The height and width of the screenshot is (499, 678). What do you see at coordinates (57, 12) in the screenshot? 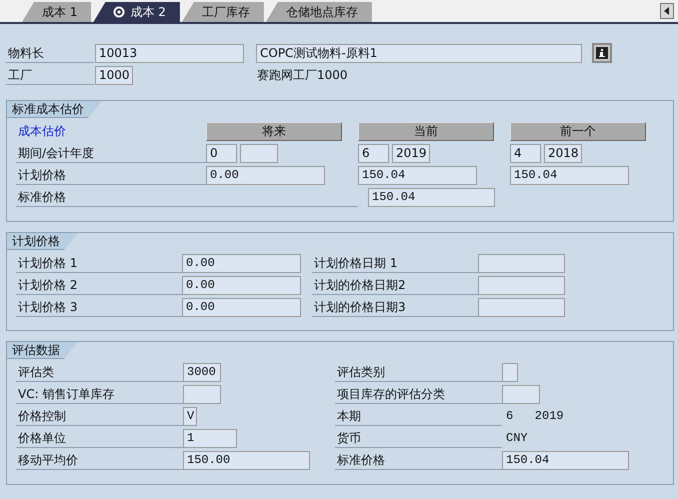
I see `tab: 成本 1` at bounding box center [57, 12].